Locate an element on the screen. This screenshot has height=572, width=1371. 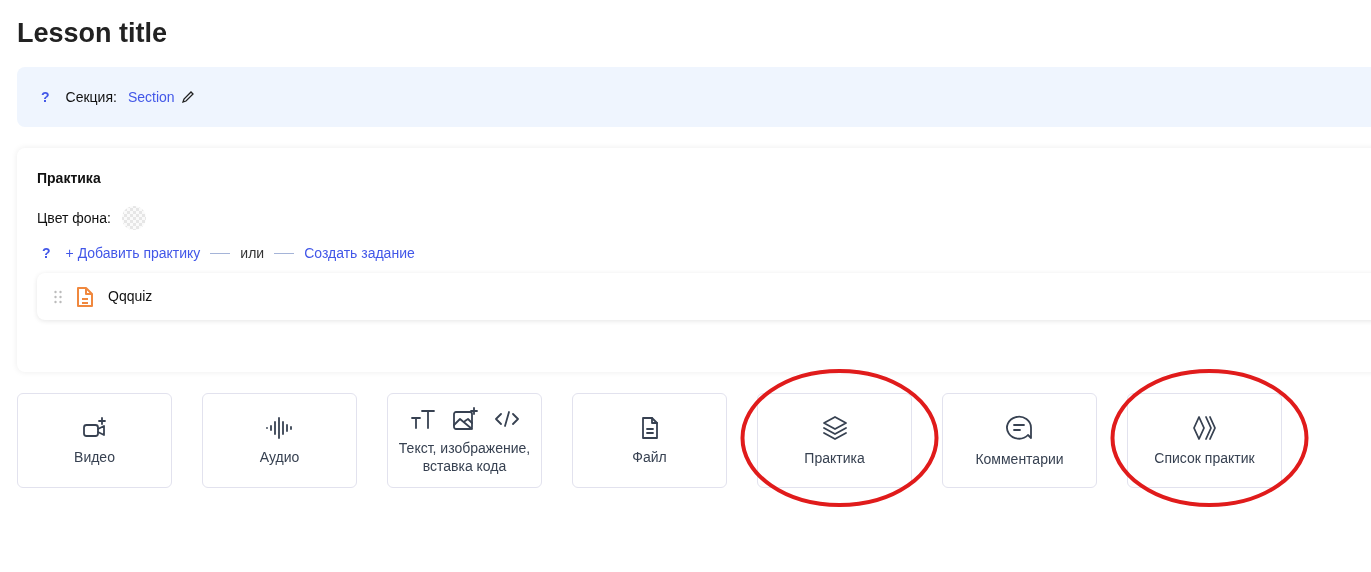
practice-item-title: Qqquiz is located at coordinates (130, 296).